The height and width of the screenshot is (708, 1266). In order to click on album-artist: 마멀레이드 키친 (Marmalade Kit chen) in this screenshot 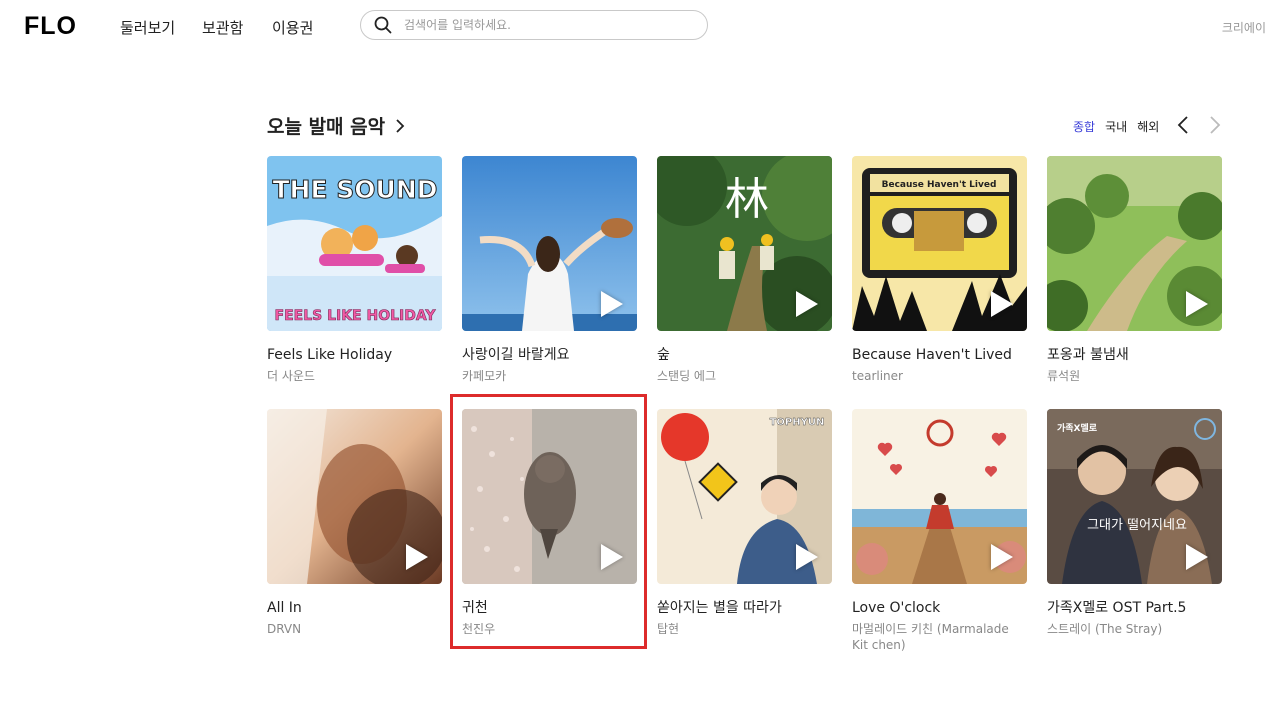, I will do `click(939, 637)`.